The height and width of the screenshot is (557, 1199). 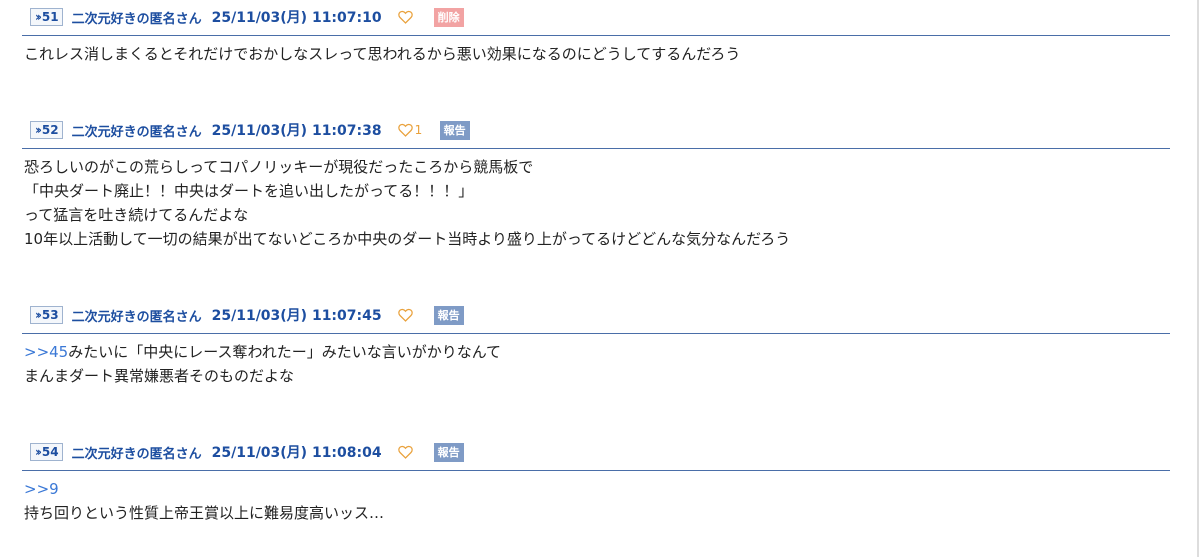 What do you see at coordinates (50, 452) in the screenshot?
I see `res-number: 54` at bounding box center [50, 452].